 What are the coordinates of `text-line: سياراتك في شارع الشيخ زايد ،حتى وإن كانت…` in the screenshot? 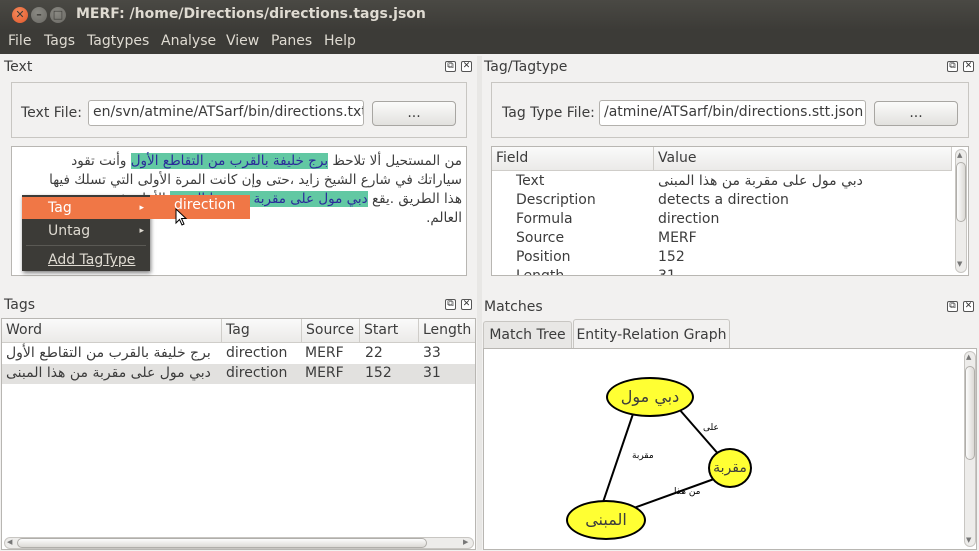 It's located at (255, 180).